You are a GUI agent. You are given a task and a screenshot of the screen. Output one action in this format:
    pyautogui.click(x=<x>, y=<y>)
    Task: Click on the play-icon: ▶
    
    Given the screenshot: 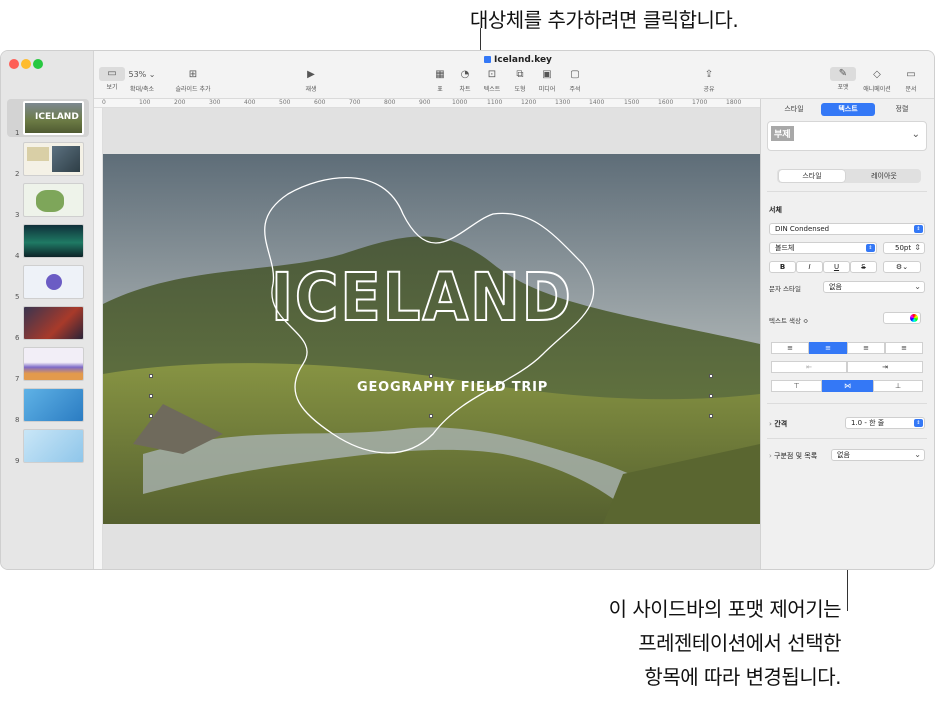 What is the action you would take?
    pyautogui.click(x=311, y=74)
    